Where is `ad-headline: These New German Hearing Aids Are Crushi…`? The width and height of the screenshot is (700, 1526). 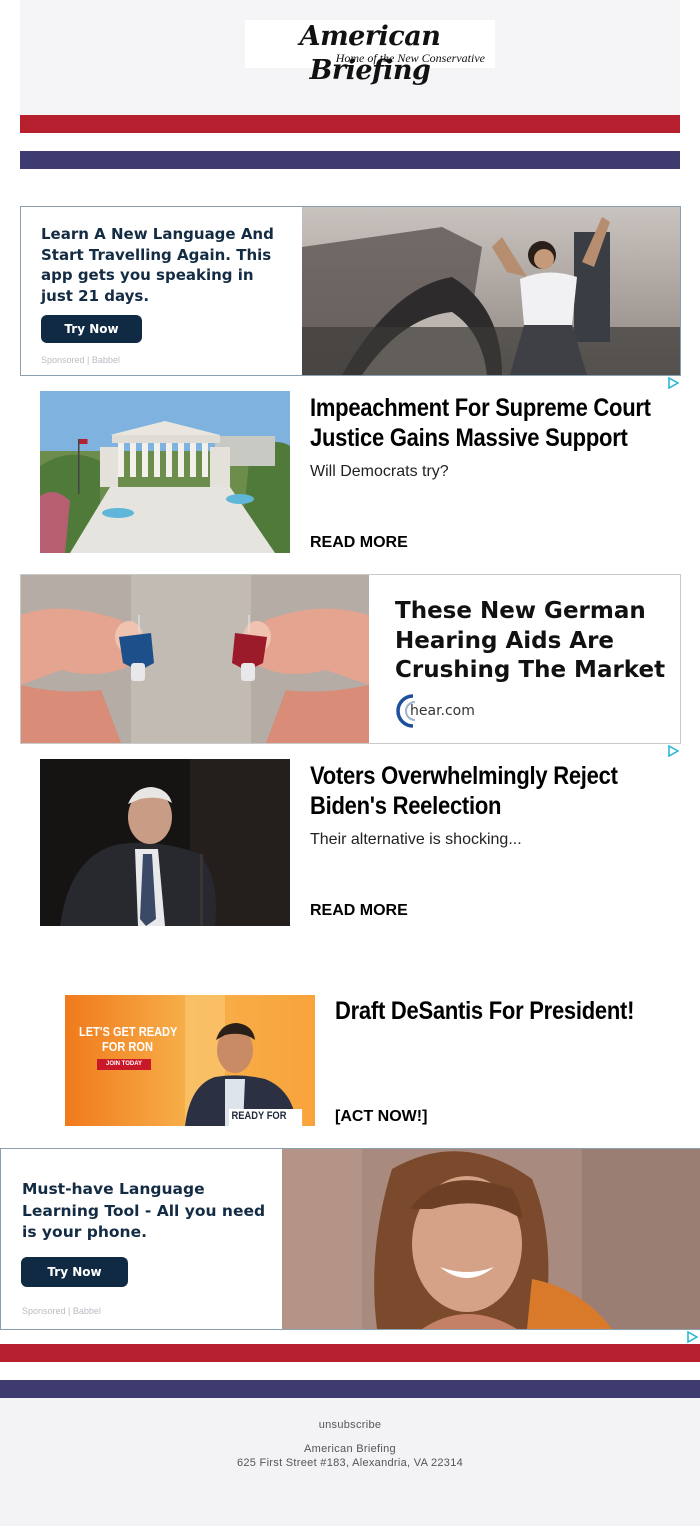
ad-headline: These New German Hearing Aids Are Crushi… is located at coordinates (530, 640).